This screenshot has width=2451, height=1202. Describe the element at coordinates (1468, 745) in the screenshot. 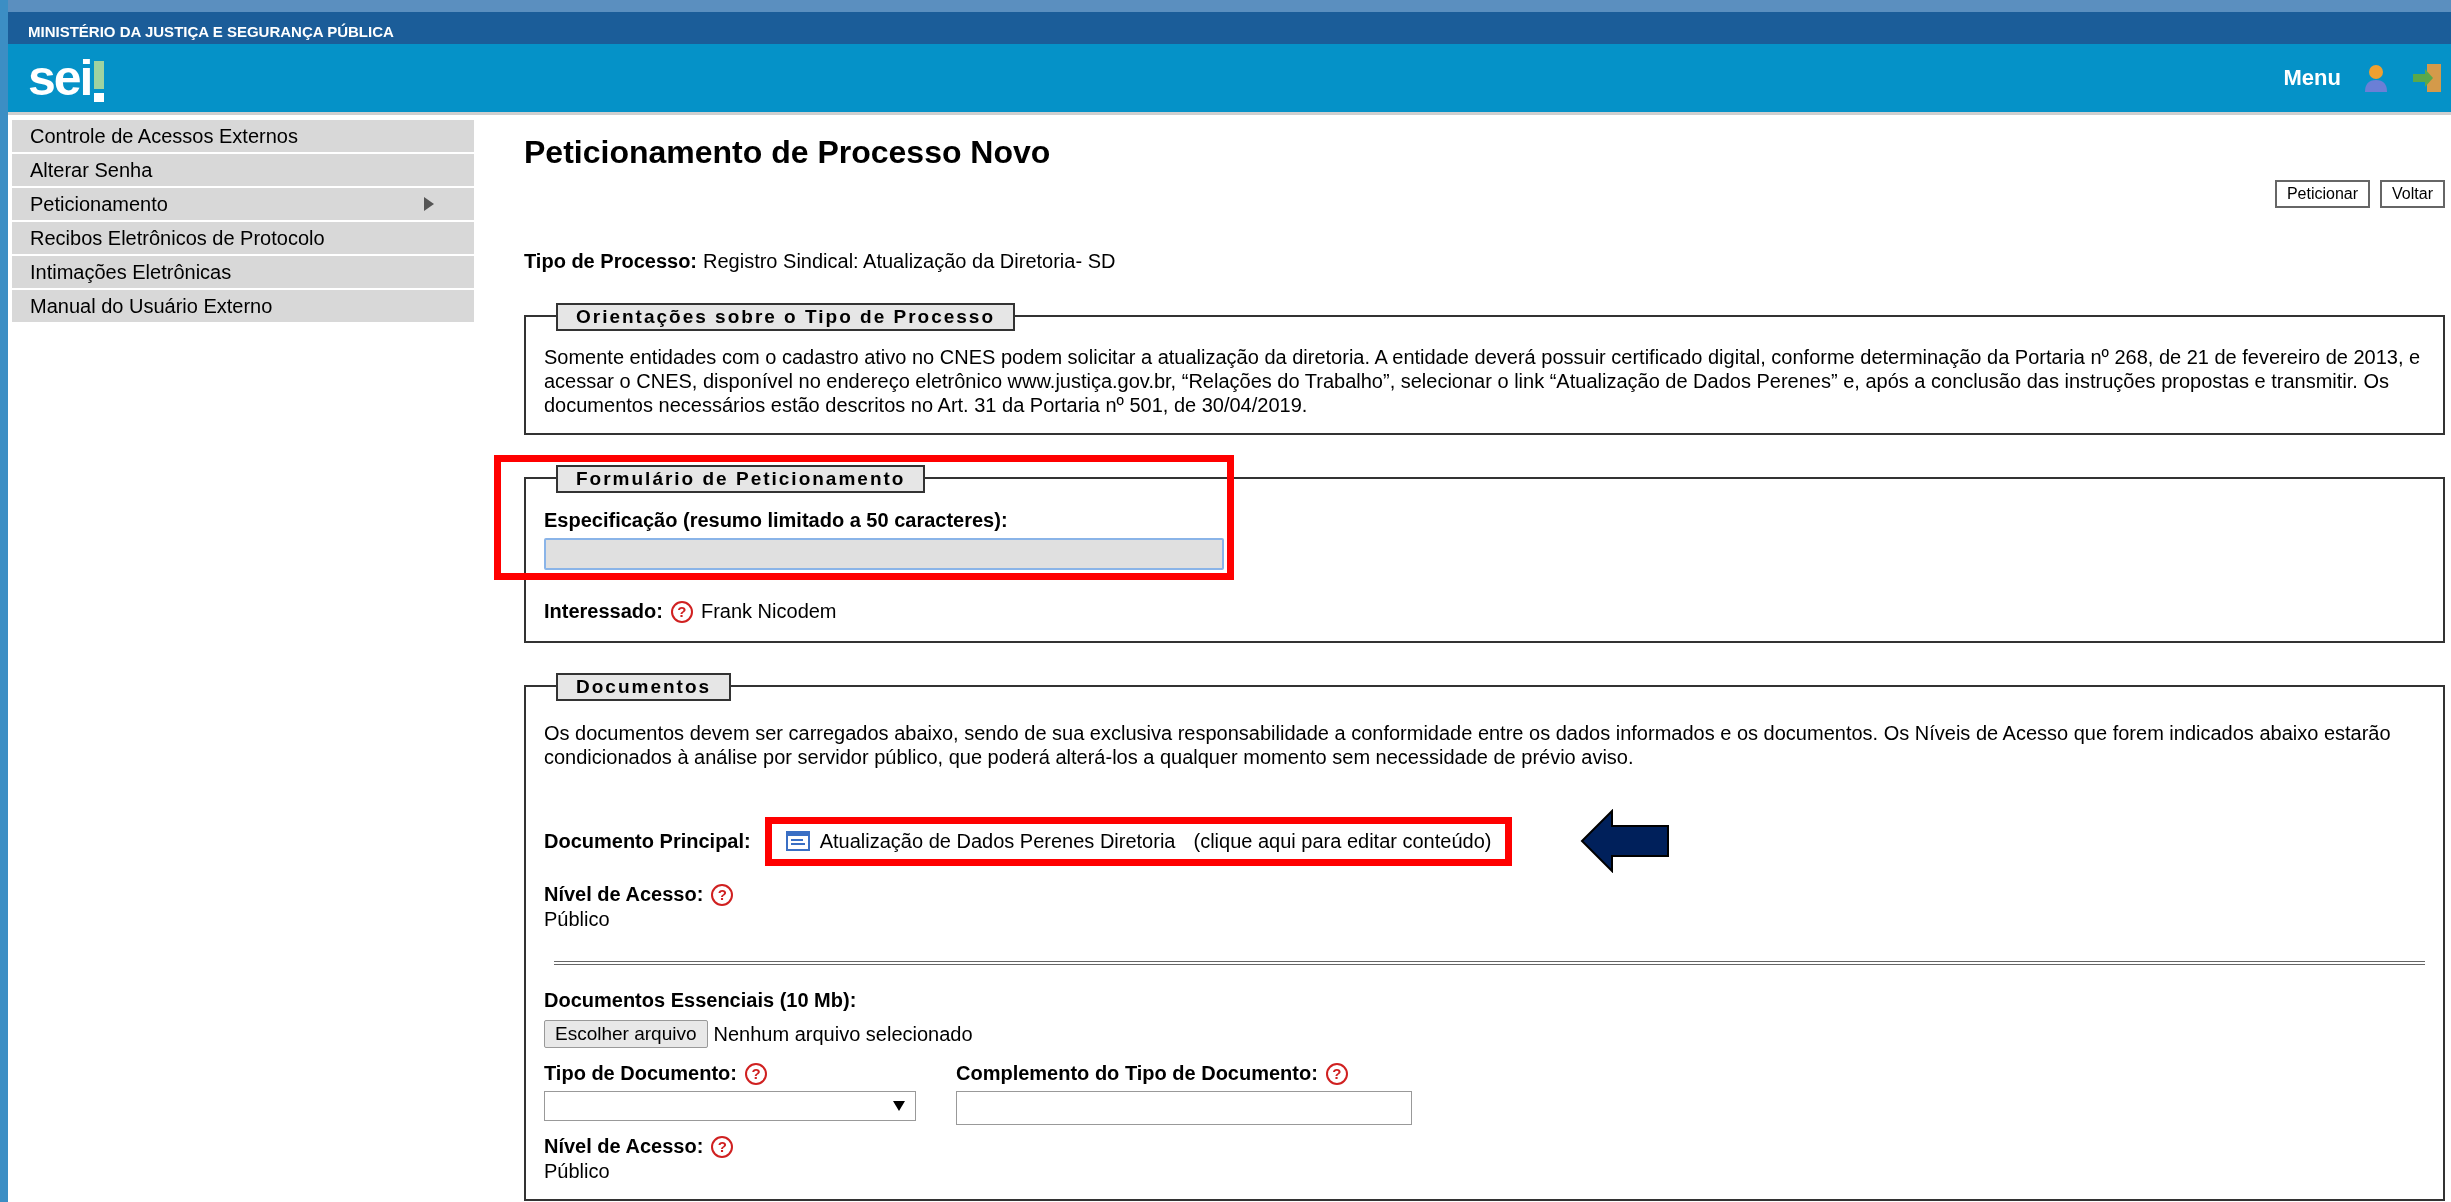

I see `instructions-text: Os documentos devem ser carregados abaixo, sendo de sua exclusiva responsabilidade a conformidade entre os dados informados e os documentos. Os Níveis de Acesso que forem indicados abaixo estarão condicionados à análise por servidor público, que poderá alterá-los a qualquer momento sem necessidade de prévio aviso.` at that location.